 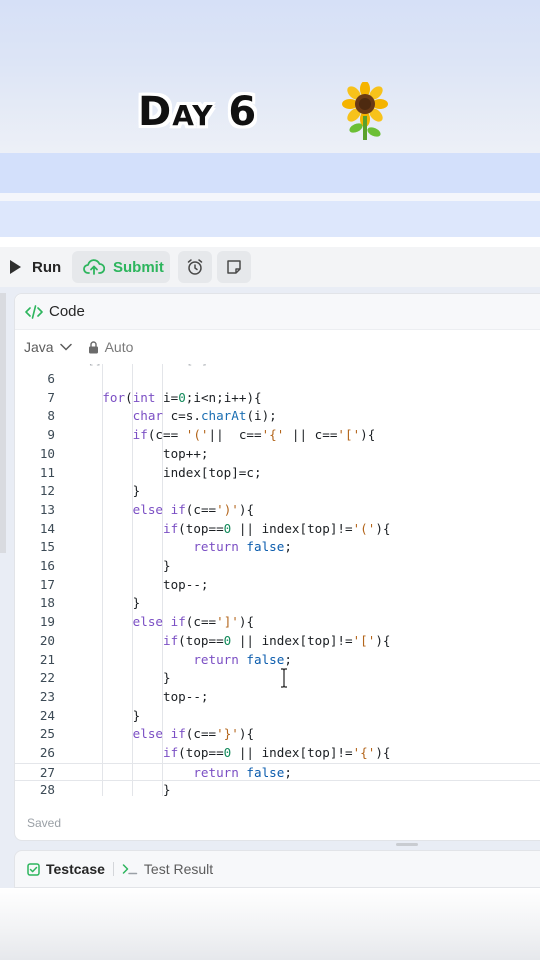 I want to click on code-line: 28 }, so click(x=277, y=788).